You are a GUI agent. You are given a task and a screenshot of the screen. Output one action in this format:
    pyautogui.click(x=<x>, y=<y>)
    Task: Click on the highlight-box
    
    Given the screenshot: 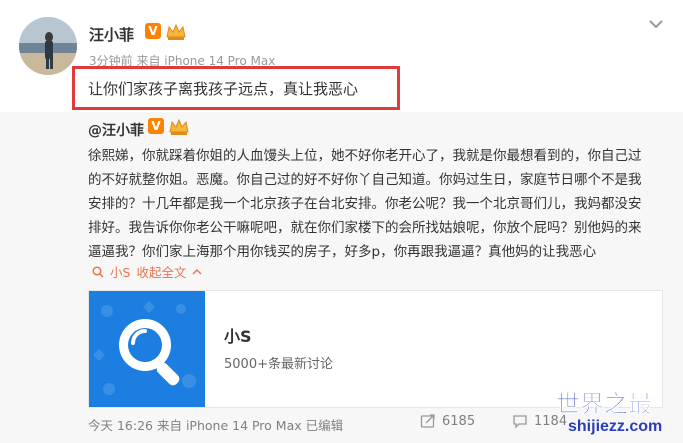 What is the action you would take?
    pyautogui.click(x=236, y=88)
    